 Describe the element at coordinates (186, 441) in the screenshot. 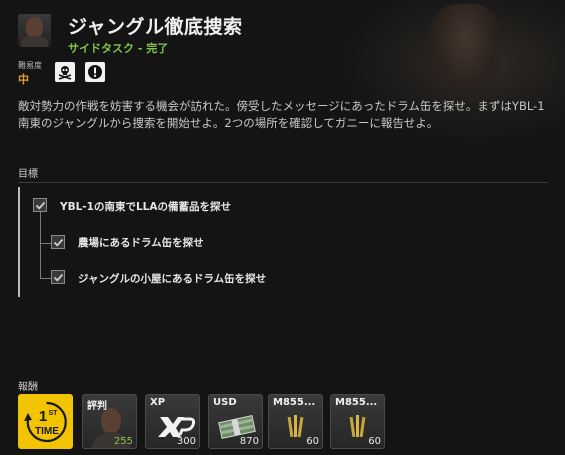

I see `xp-value: 300` at that location.